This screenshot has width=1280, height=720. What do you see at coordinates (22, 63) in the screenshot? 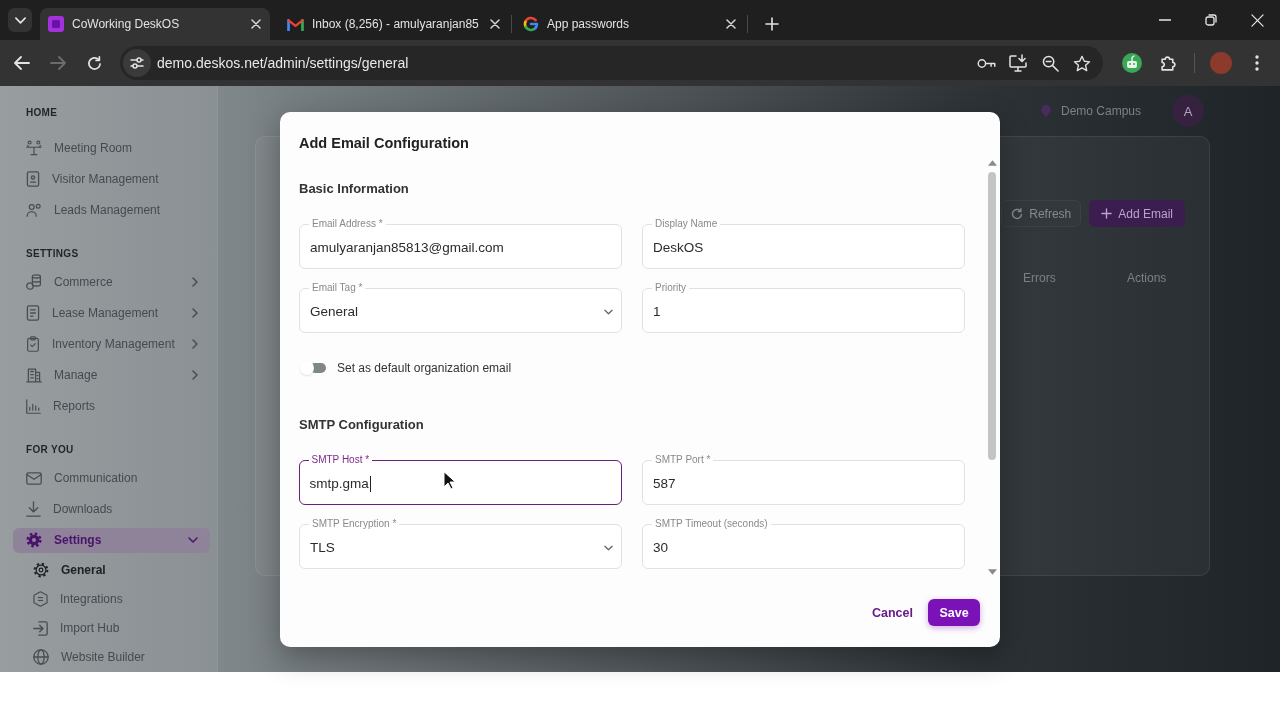
I see `back-icon` at bounding box center [22, 63].